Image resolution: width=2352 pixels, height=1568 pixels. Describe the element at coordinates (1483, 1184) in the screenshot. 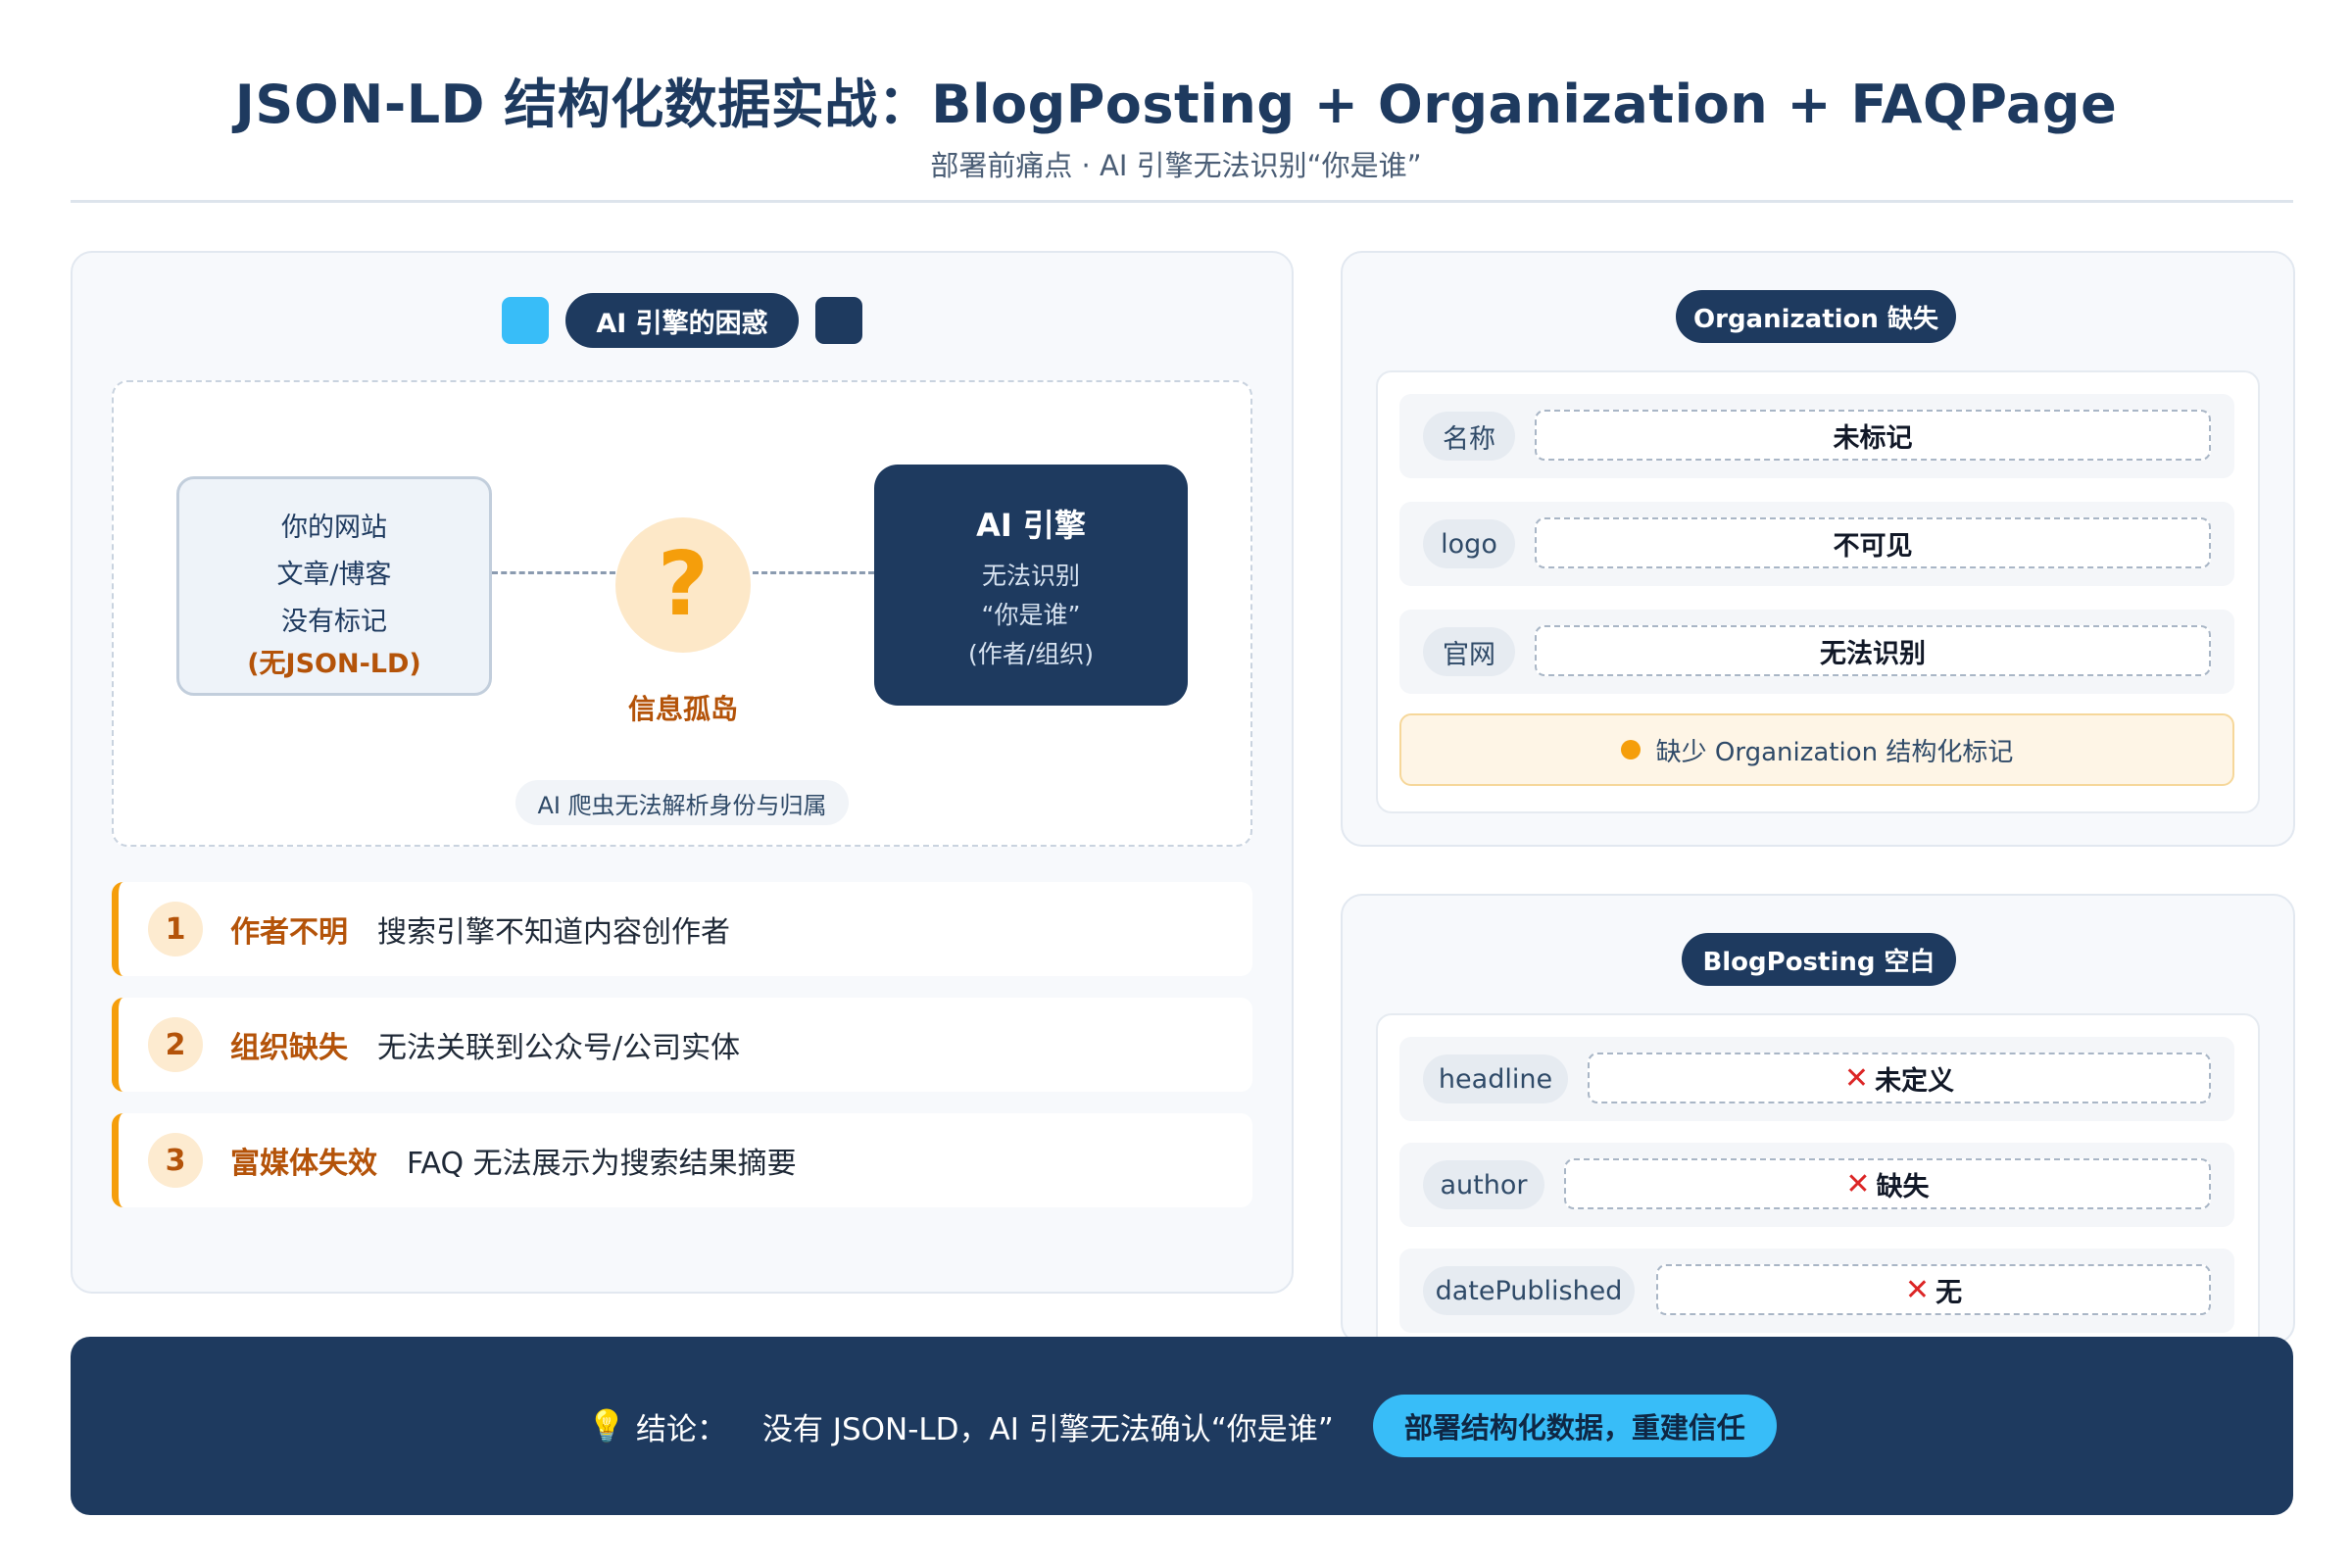

I see `blog-field-key: author` at that location.